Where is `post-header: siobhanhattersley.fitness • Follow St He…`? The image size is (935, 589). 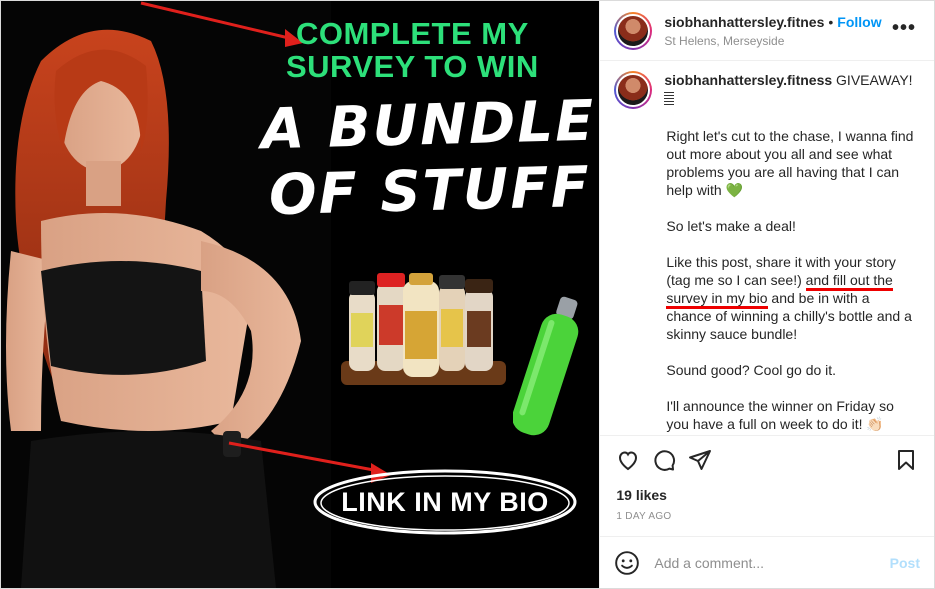
post-header: siobhanhattersley.fitness • Follow St He… is located at coordinates (767, 31).